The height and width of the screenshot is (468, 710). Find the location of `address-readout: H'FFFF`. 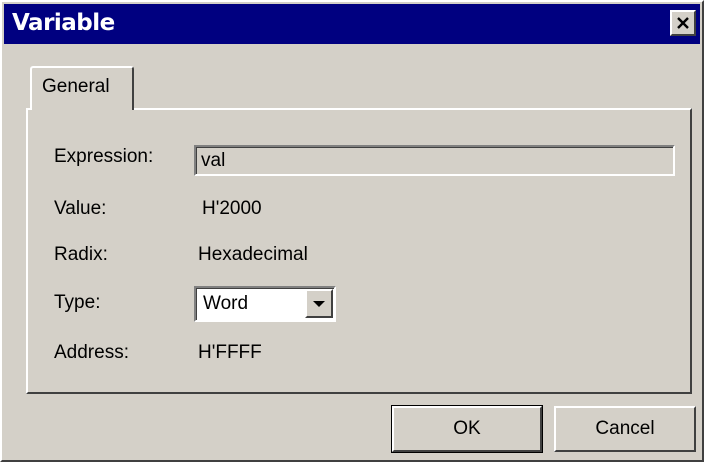

address-readout: H'FFFF is located at coordinates (230, 352).